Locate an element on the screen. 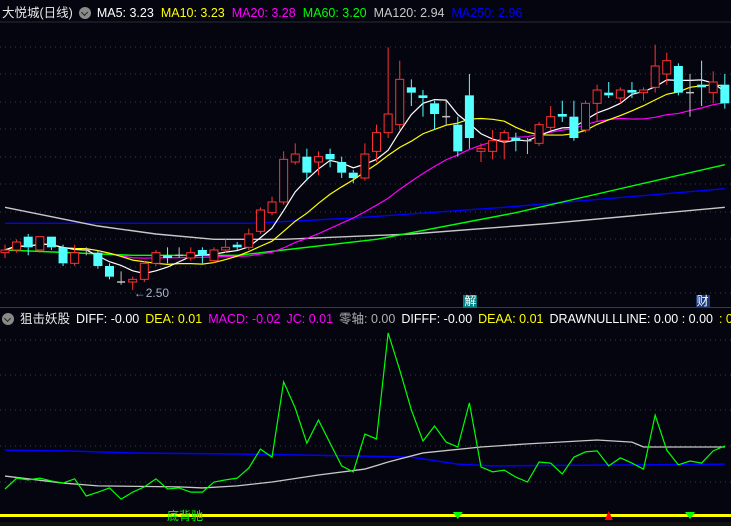 The width and height of the screenshot is (731, 526). indicator-legend-item: DRAWNULLLINE: 0.00 : 0.00 is located at coordinates (631, 319).